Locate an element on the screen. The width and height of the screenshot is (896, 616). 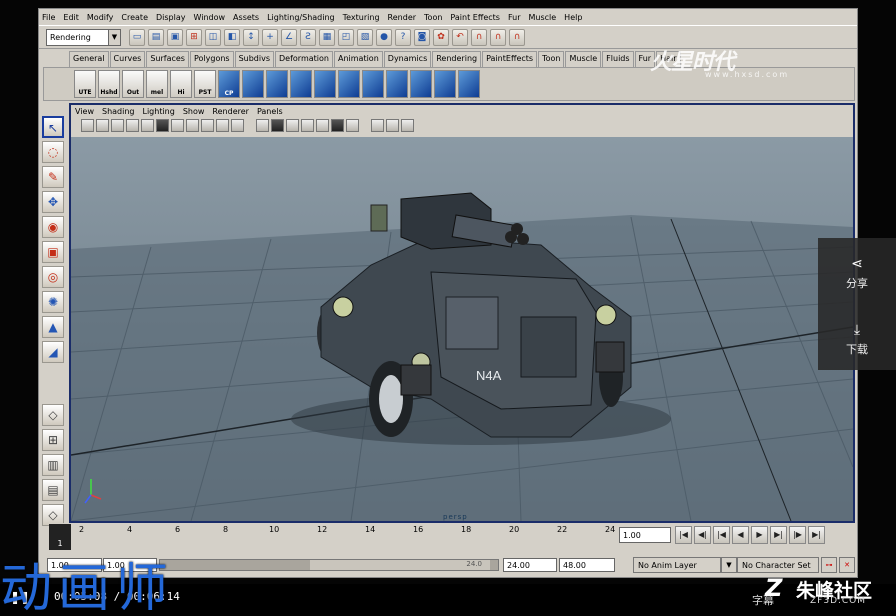
move-tool-icon: ✥ is located at coordinates (53, 202).